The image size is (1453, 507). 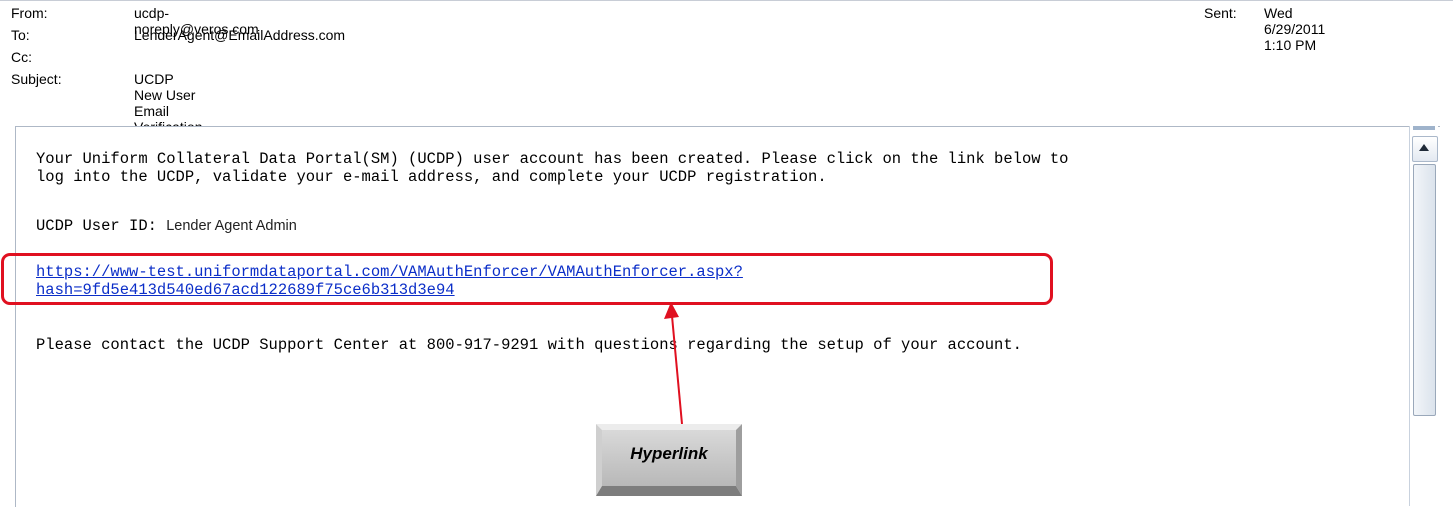 What do you see at coordinates (36, 79) in the screenshot?
I see `subject-label: Subject:` at bounding box center [36, 79].